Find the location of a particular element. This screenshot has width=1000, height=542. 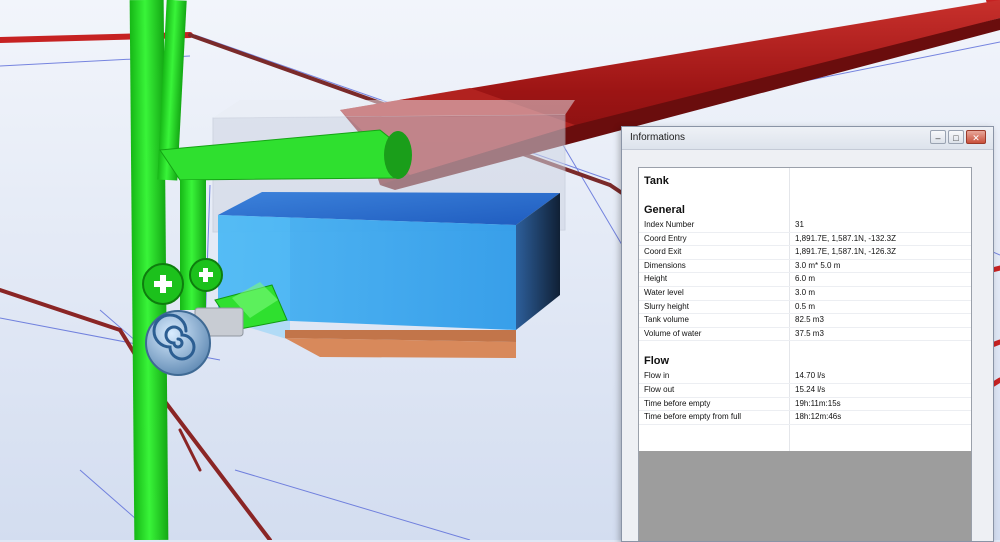

property-label: Water level is located at coordinates (664, 292).